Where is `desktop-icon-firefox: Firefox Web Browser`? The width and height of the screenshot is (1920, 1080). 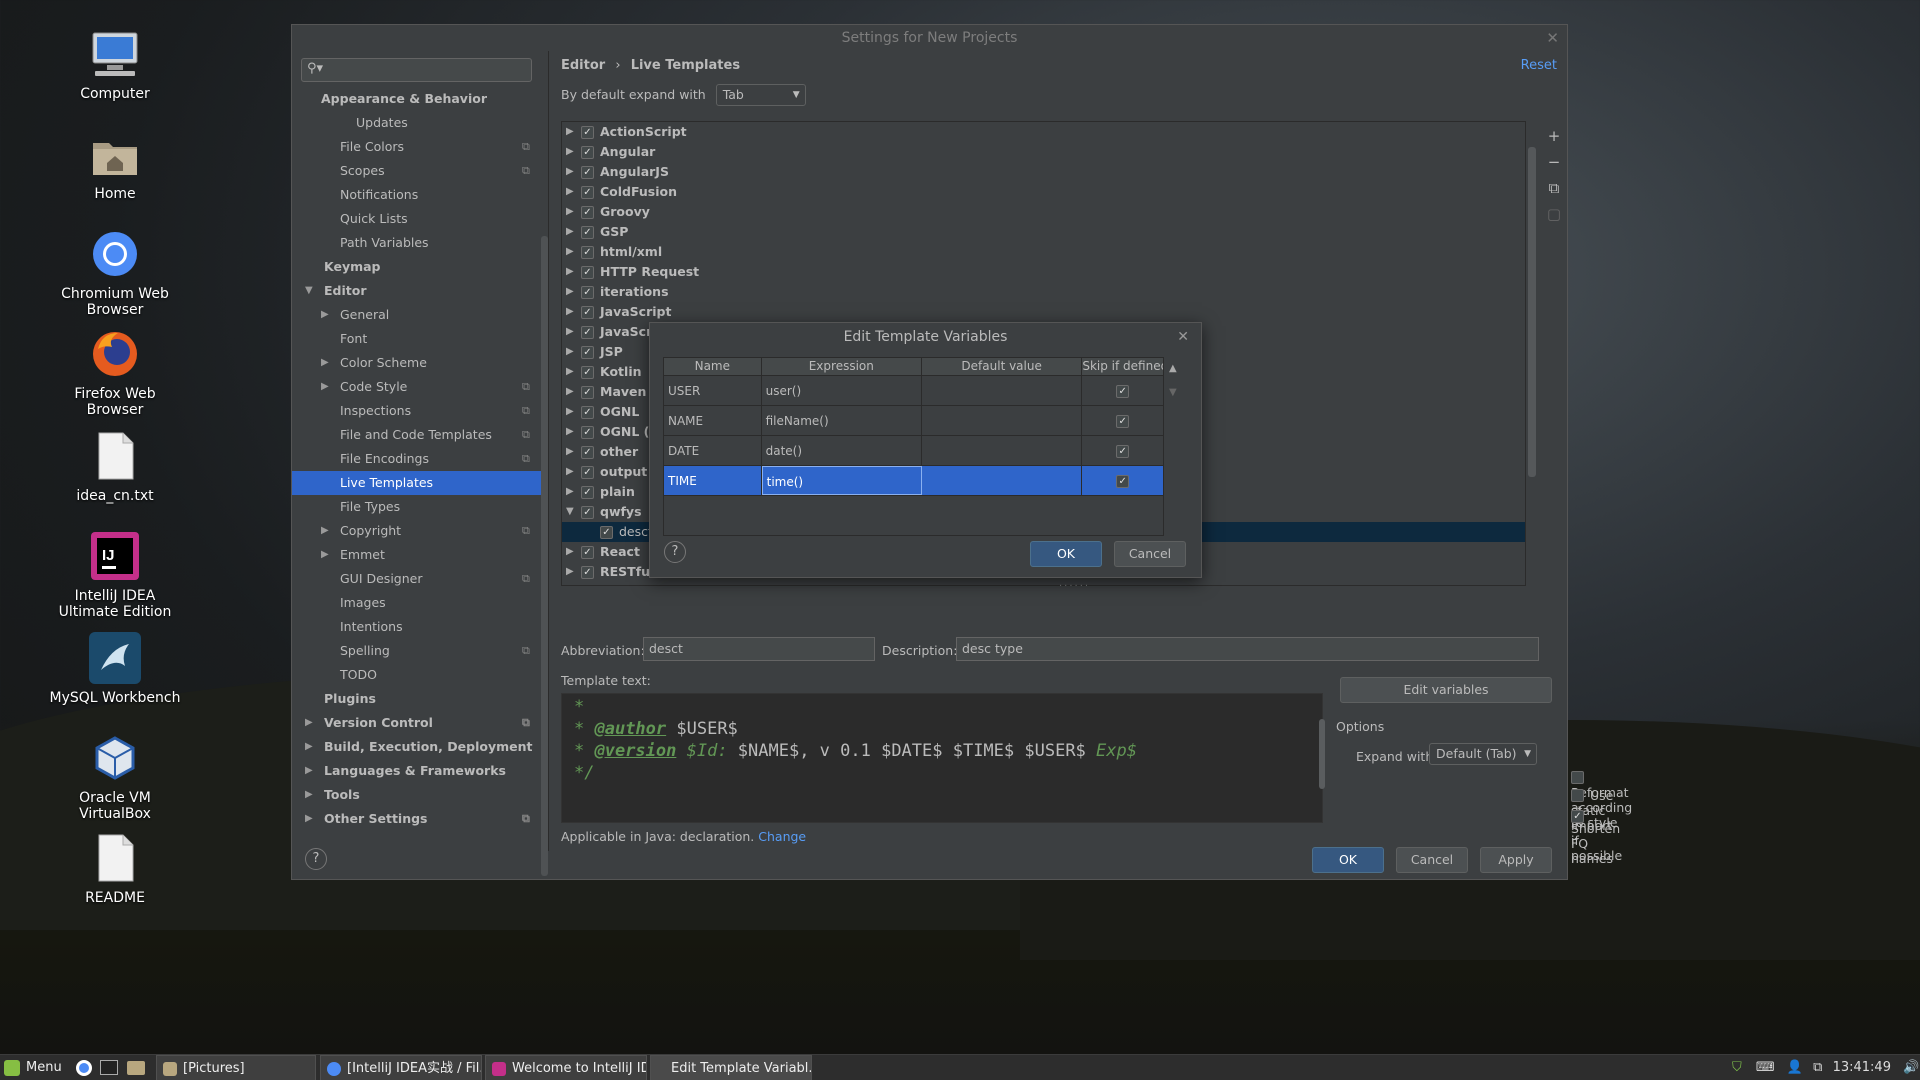
desktop-icon-firefox: Firefox Web Browser is located at coordinates (115, 373).